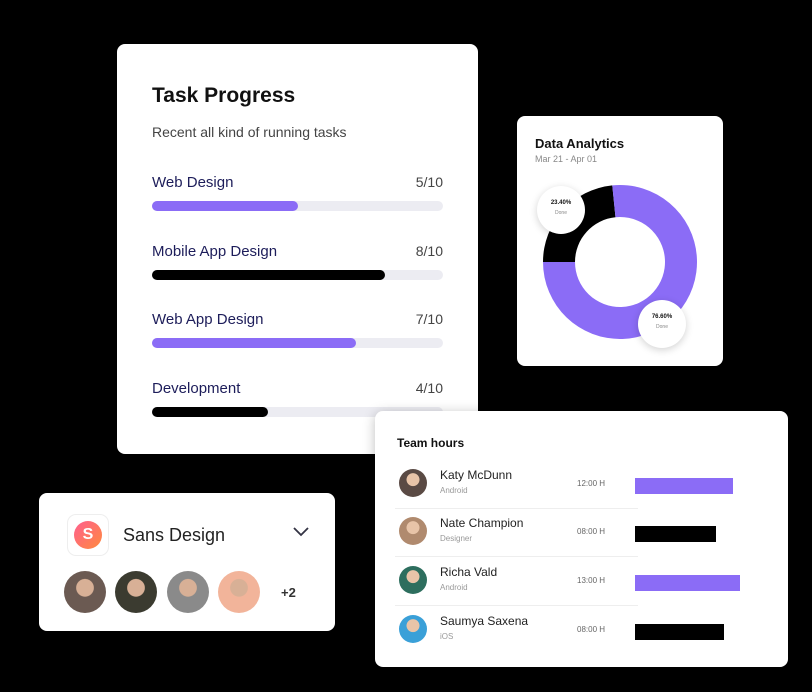 Image resolution: width=812 pixels, height=692 pixels. What do you see at coordinates (469, 572) in the screenshot?
I see `member-name: Richa Vald` at bounding box center [469, 572].